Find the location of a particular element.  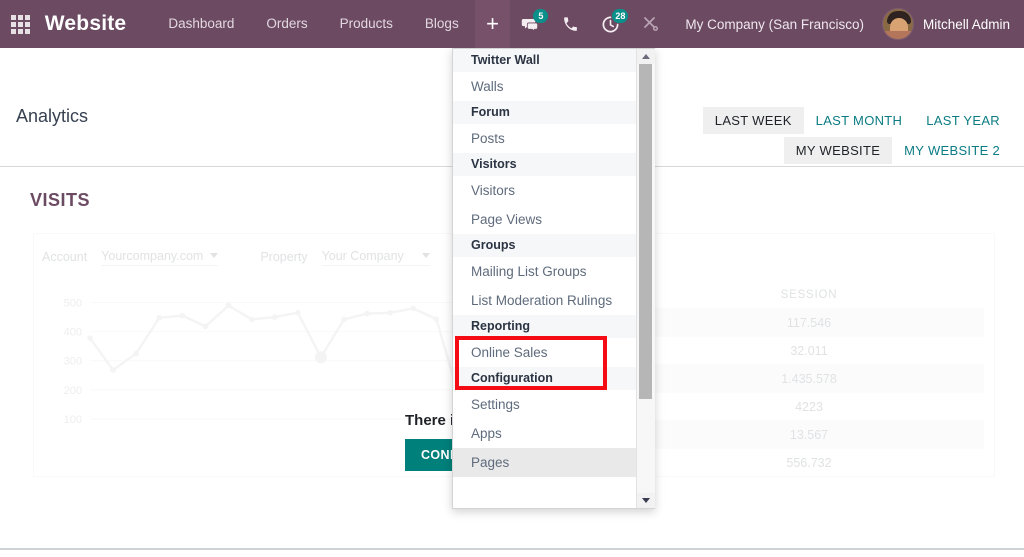

property-label: Property is located at coordinates (284, 257).